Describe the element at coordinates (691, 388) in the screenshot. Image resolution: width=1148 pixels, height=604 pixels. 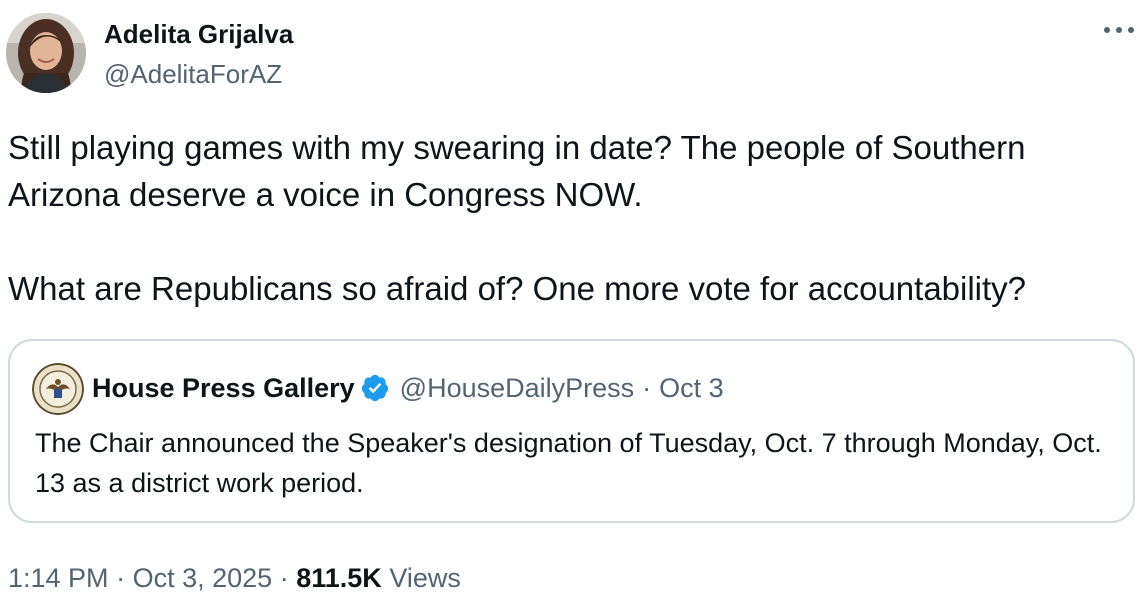
I see `quoted-tweet-date: Oct 3` at that location.